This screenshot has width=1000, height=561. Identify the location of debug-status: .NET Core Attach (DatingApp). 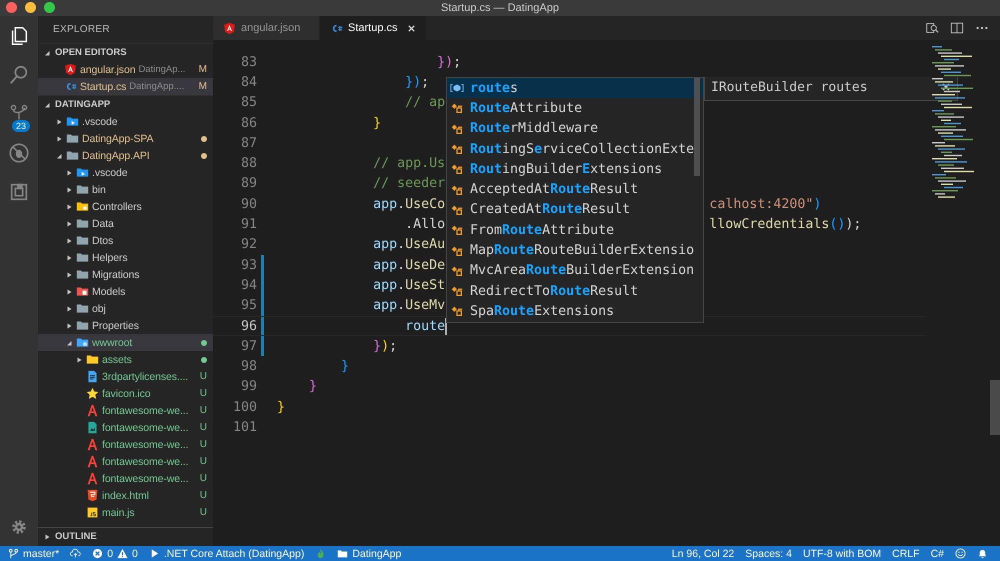
(226, 554).